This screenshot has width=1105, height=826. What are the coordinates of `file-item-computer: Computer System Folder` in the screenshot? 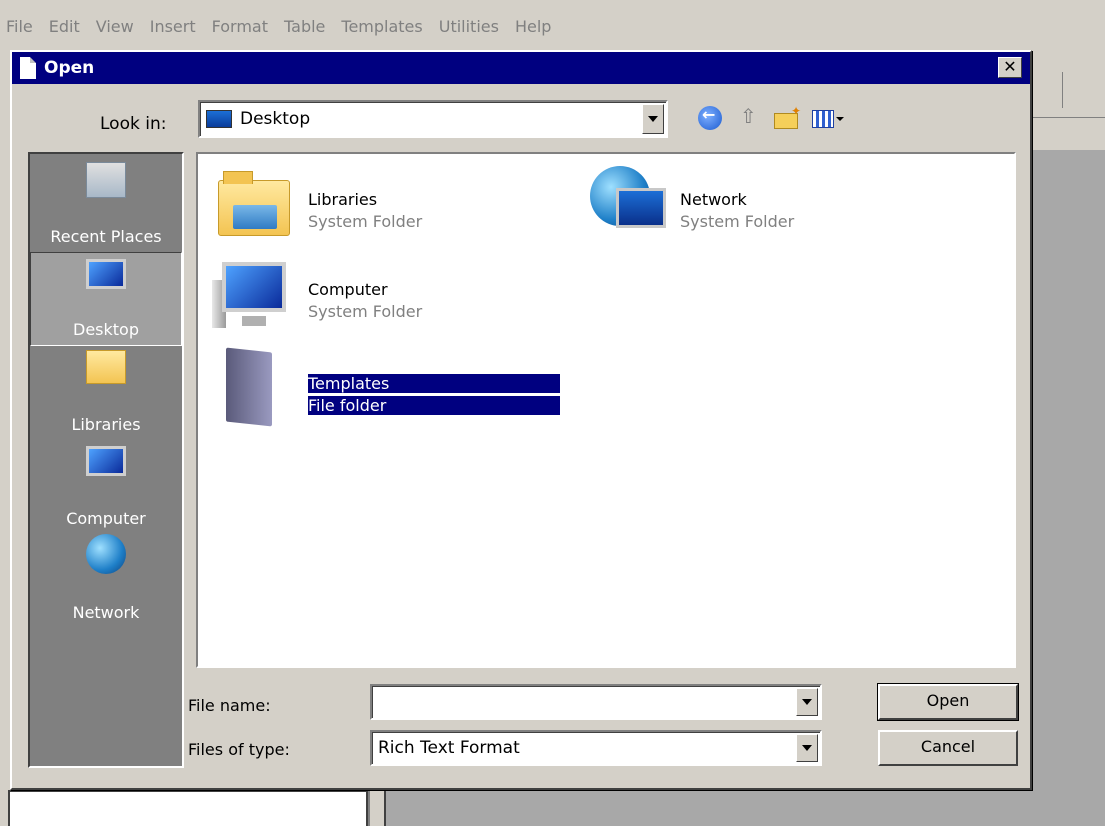 It's located at (382, 292).